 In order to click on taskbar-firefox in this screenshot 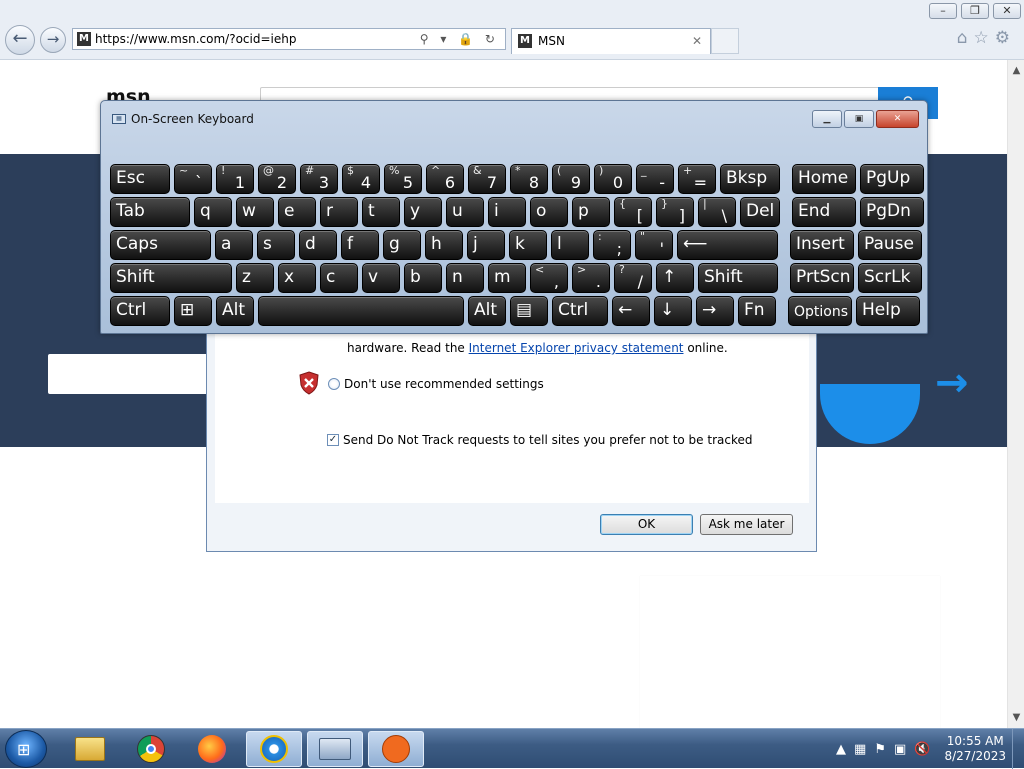, I will do `click(212, 749)`.